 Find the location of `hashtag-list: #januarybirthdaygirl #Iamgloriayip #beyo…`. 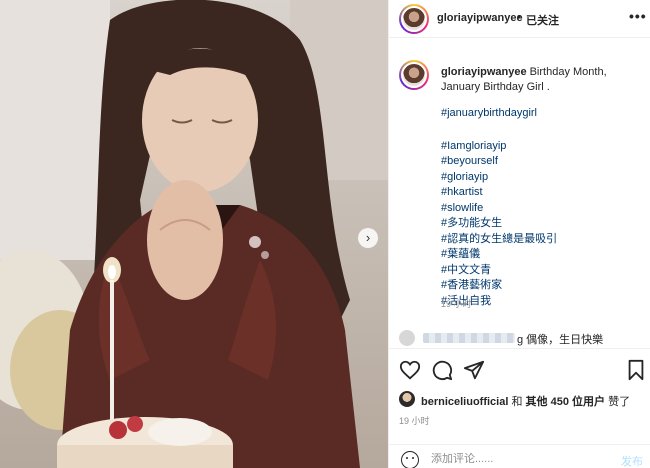

hashtag-list: #januarybirthdaygirl #Iamgloriayip #beyo… is located at coordinates (499, 207).